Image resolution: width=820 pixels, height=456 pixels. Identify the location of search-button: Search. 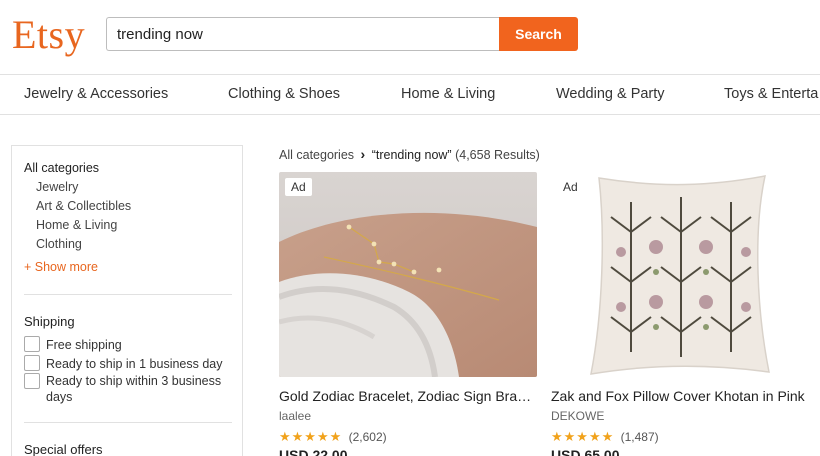
(538, 34).